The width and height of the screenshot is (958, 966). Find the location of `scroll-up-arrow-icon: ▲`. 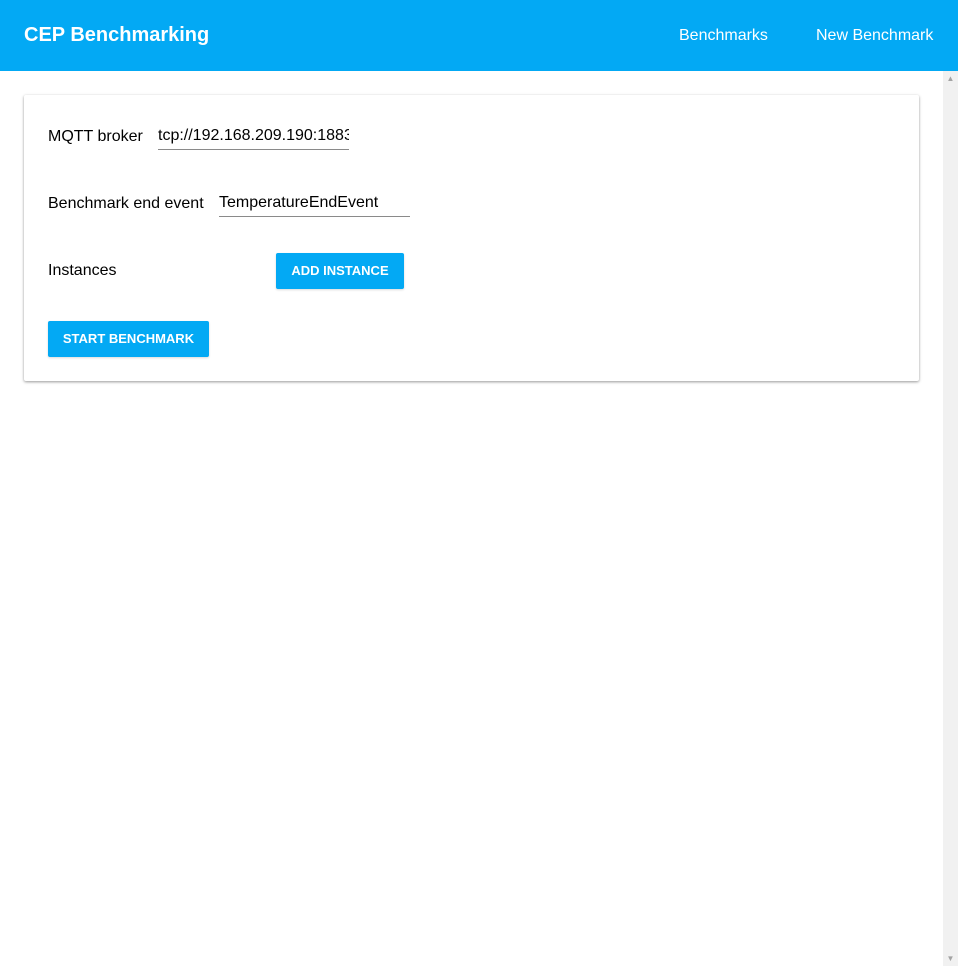

scroll-up-arrow-icon: ▲ is located at coordinates (950, 78).